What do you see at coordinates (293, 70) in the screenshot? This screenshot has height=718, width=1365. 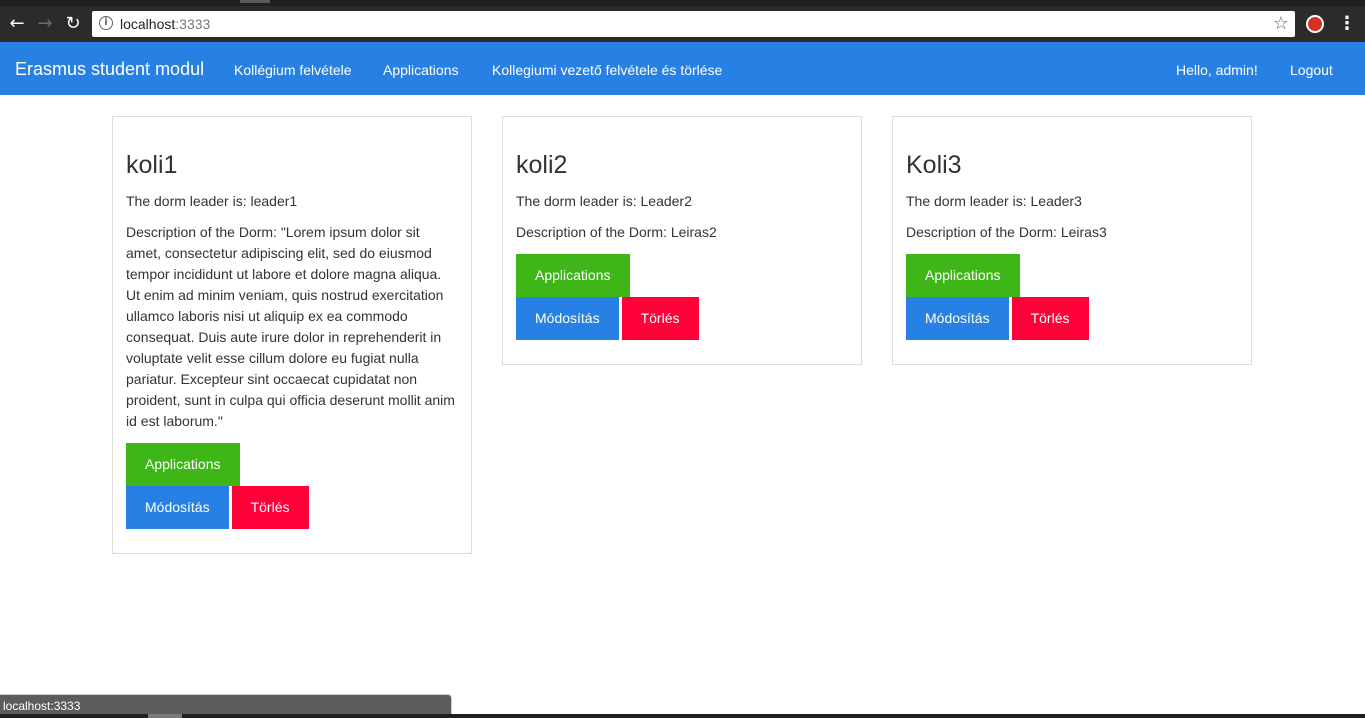 I see `nav-link-kollegium-felvetele: Kollégium felvétele` at bounding box center [293, 70].